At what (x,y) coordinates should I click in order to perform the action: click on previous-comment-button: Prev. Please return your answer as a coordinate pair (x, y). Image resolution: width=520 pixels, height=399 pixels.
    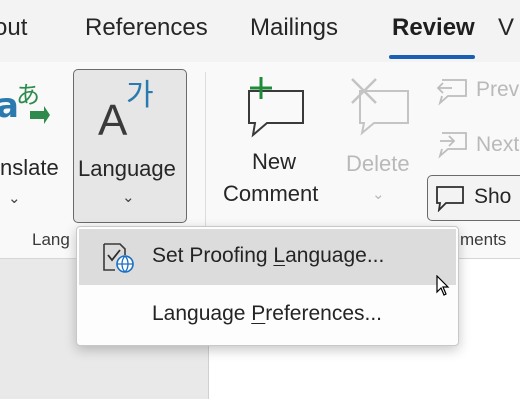
    Looking at the image, I should click on (475, 92).